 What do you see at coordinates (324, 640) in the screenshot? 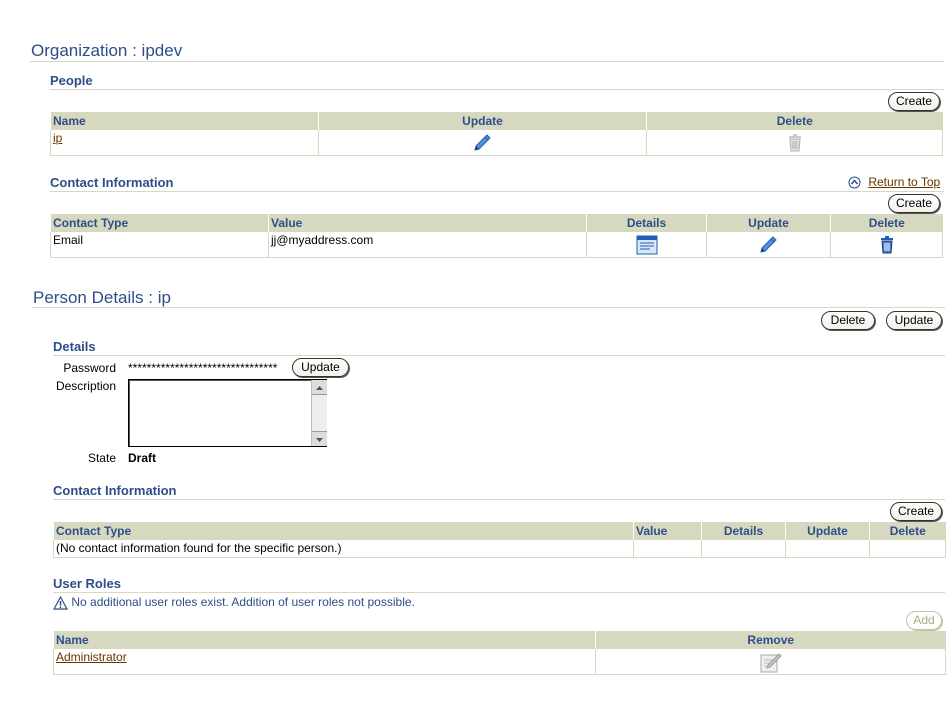
I see `col-role-name: Name` at bounding box center [324, 640].